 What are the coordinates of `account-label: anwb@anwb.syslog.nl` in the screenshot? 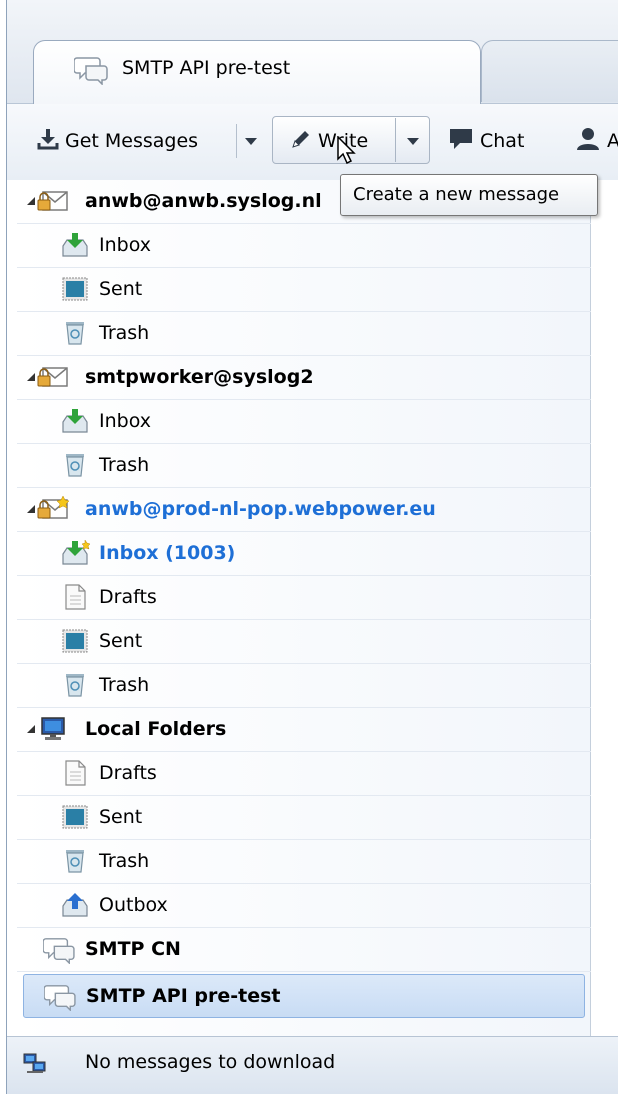 It's located at (203, 201).